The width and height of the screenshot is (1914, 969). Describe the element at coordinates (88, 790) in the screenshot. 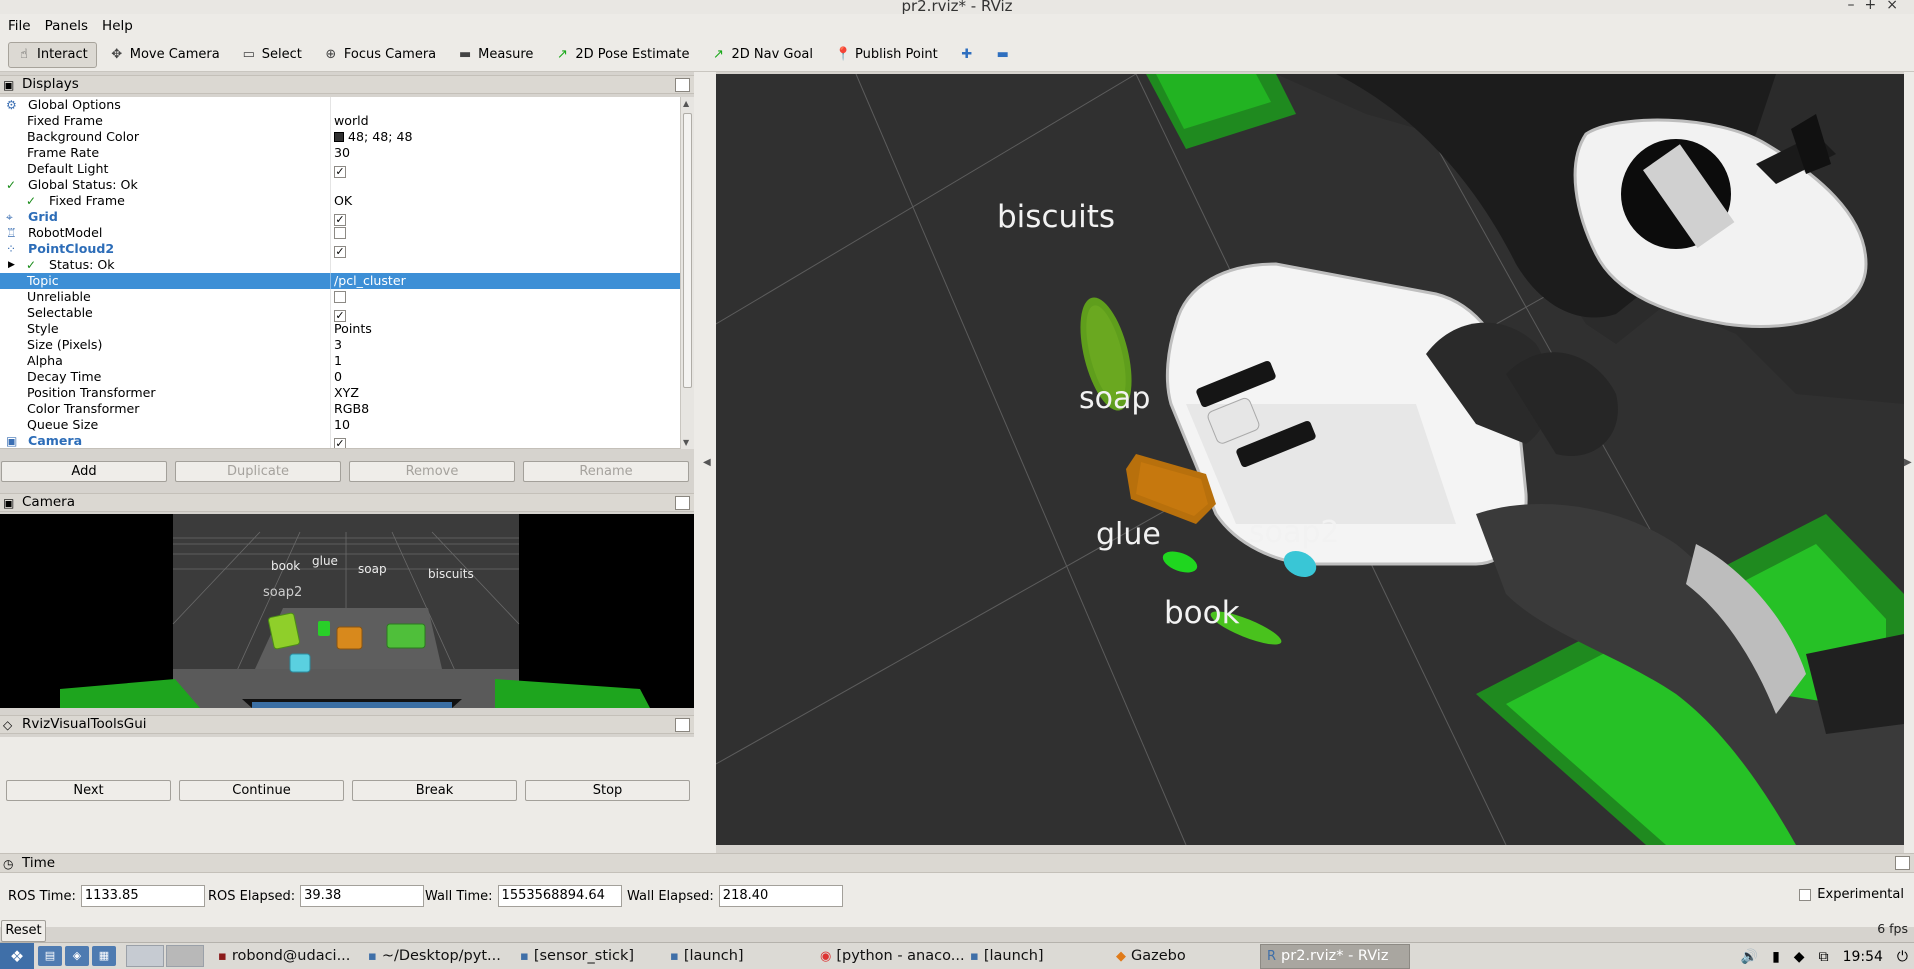

I see `next-button: Next` at that location.